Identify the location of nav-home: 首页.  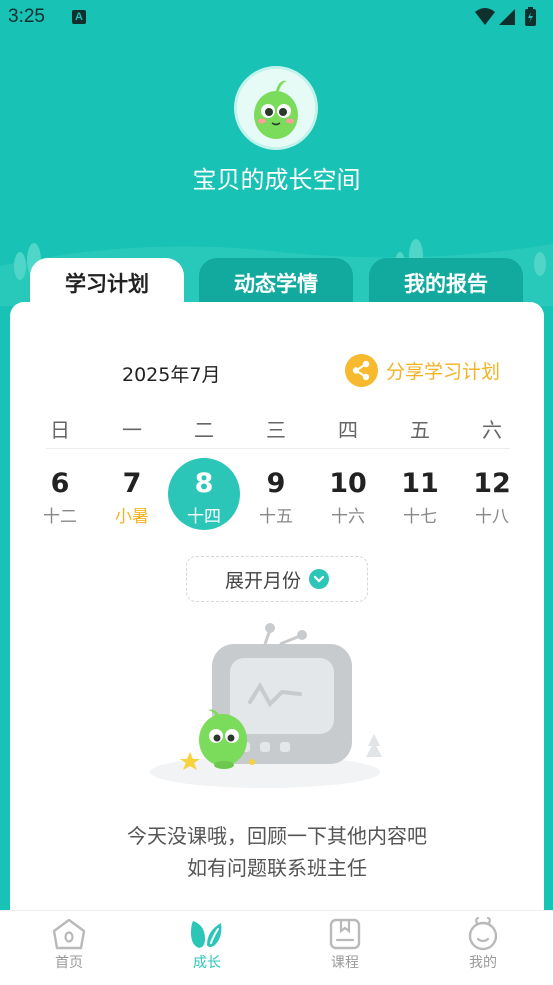
(69, 944).